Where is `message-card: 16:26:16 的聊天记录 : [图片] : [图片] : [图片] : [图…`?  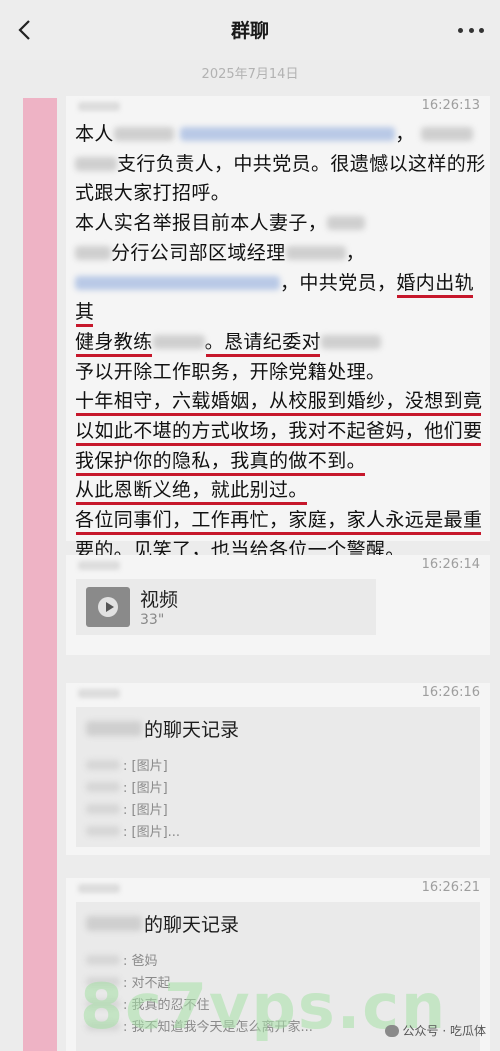
message-card: 16:26:16 的聊天记录 : [图片] : [图片] : [图片] : [图… is located at coordinates (278, 769).